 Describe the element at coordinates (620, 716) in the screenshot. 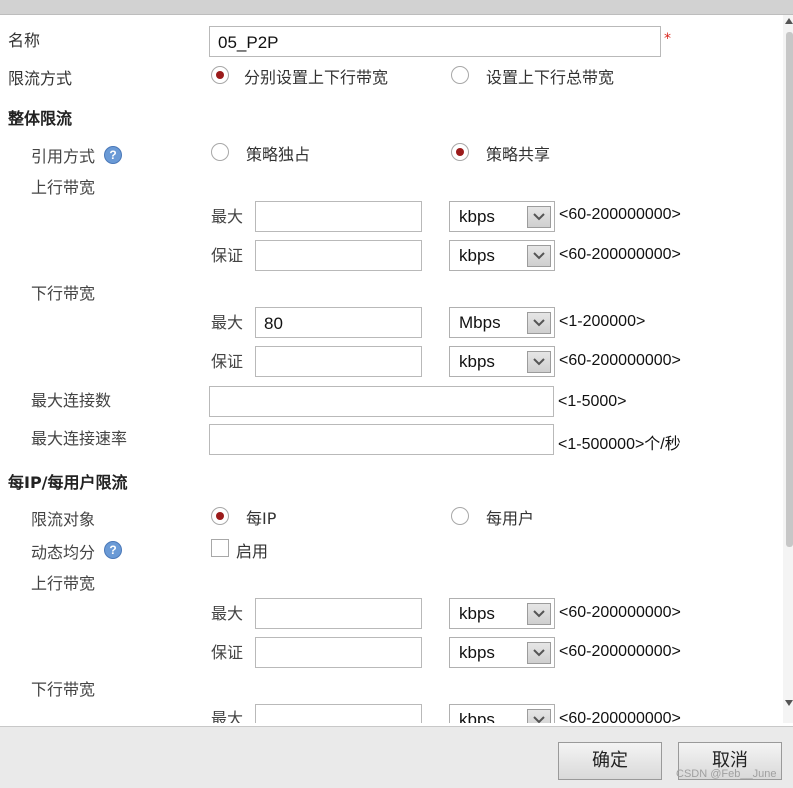

I see `per-ip-downlink-max-range: <60-200000000>` at that location.